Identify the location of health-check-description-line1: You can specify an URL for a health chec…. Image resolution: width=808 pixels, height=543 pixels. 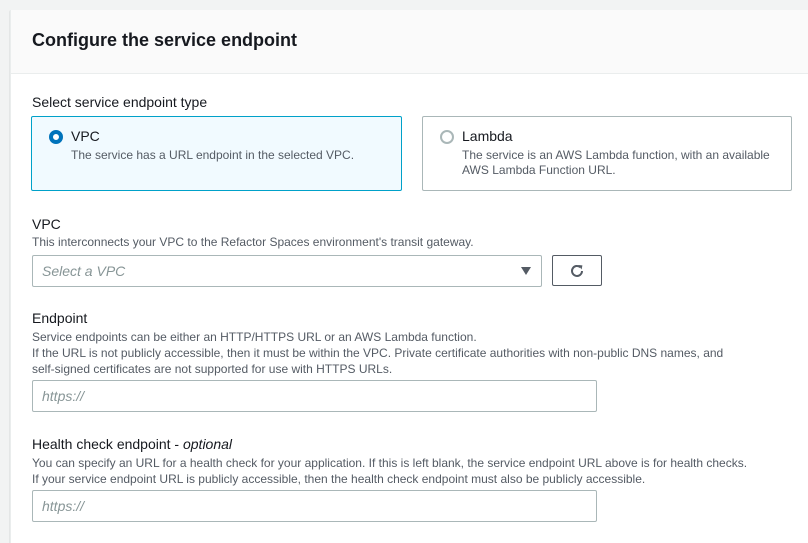
(390, 463).